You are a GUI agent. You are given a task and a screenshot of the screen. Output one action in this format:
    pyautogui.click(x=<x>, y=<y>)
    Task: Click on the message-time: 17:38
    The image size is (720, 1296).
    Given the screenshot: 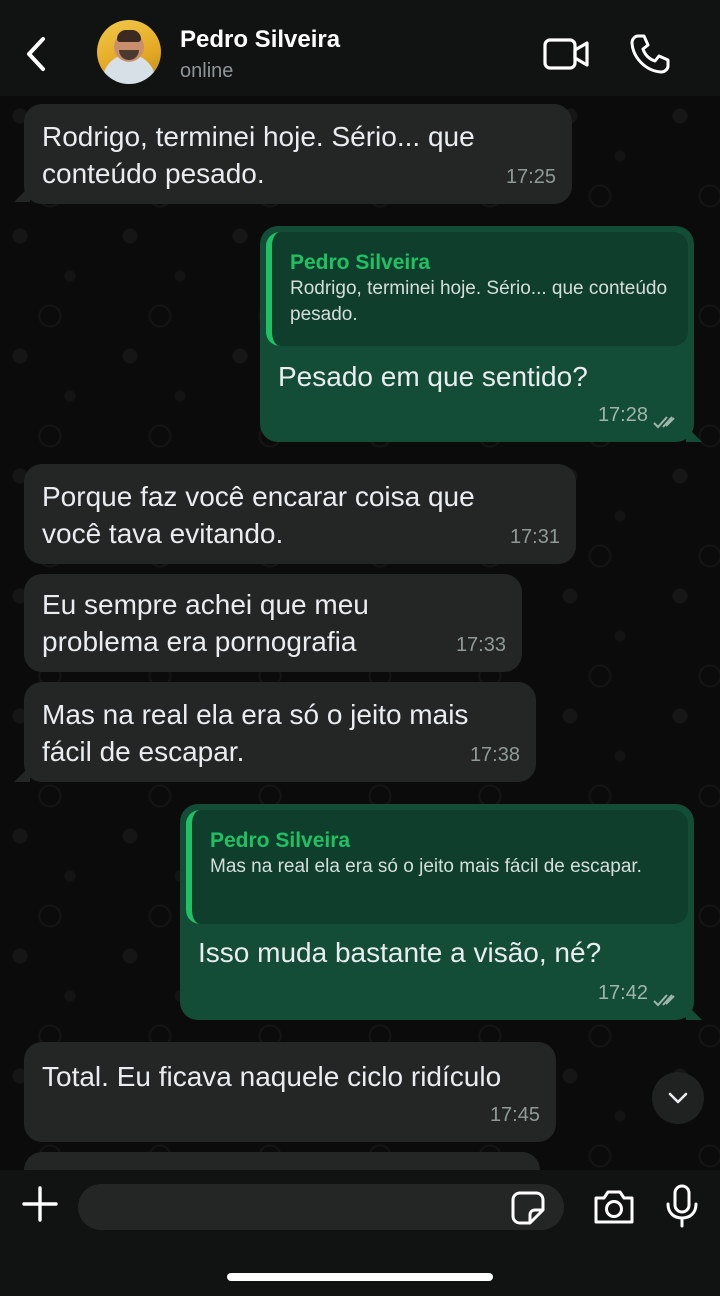 What is the action you would take?
    pyautogui.click(x=494, y=755)
    